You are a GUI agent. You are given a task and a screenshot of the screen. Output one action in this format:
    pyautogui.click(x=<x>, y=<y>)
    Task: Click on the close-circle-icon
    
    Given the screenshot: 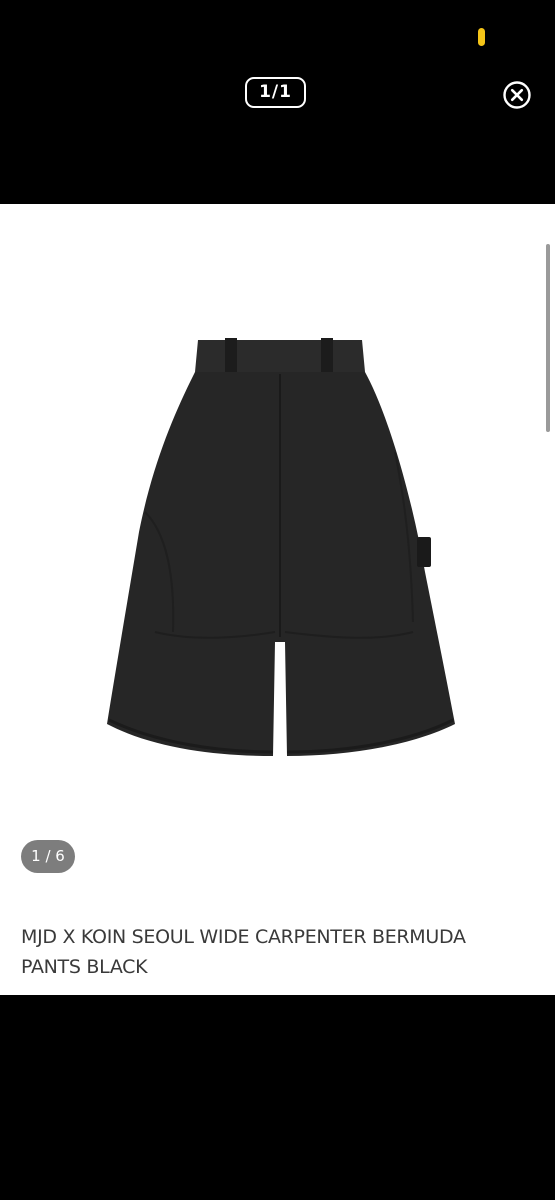 What is the action you would take?
    pyautogui.click(x=517, y=95)
    